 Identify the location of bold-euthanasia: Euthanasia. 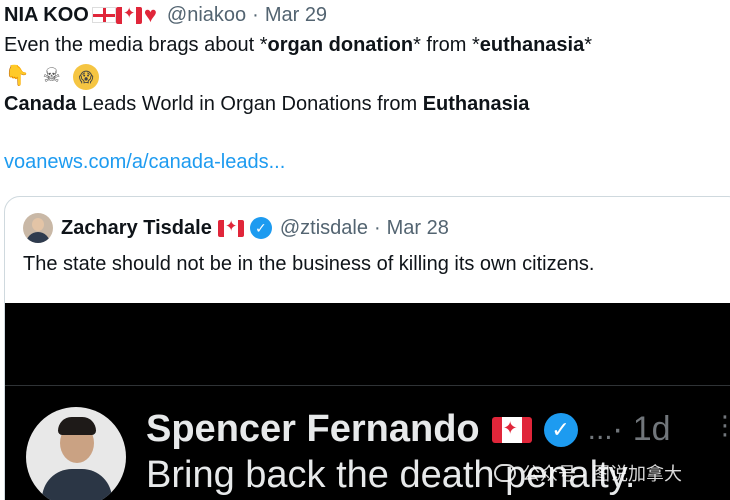
(476, 104).